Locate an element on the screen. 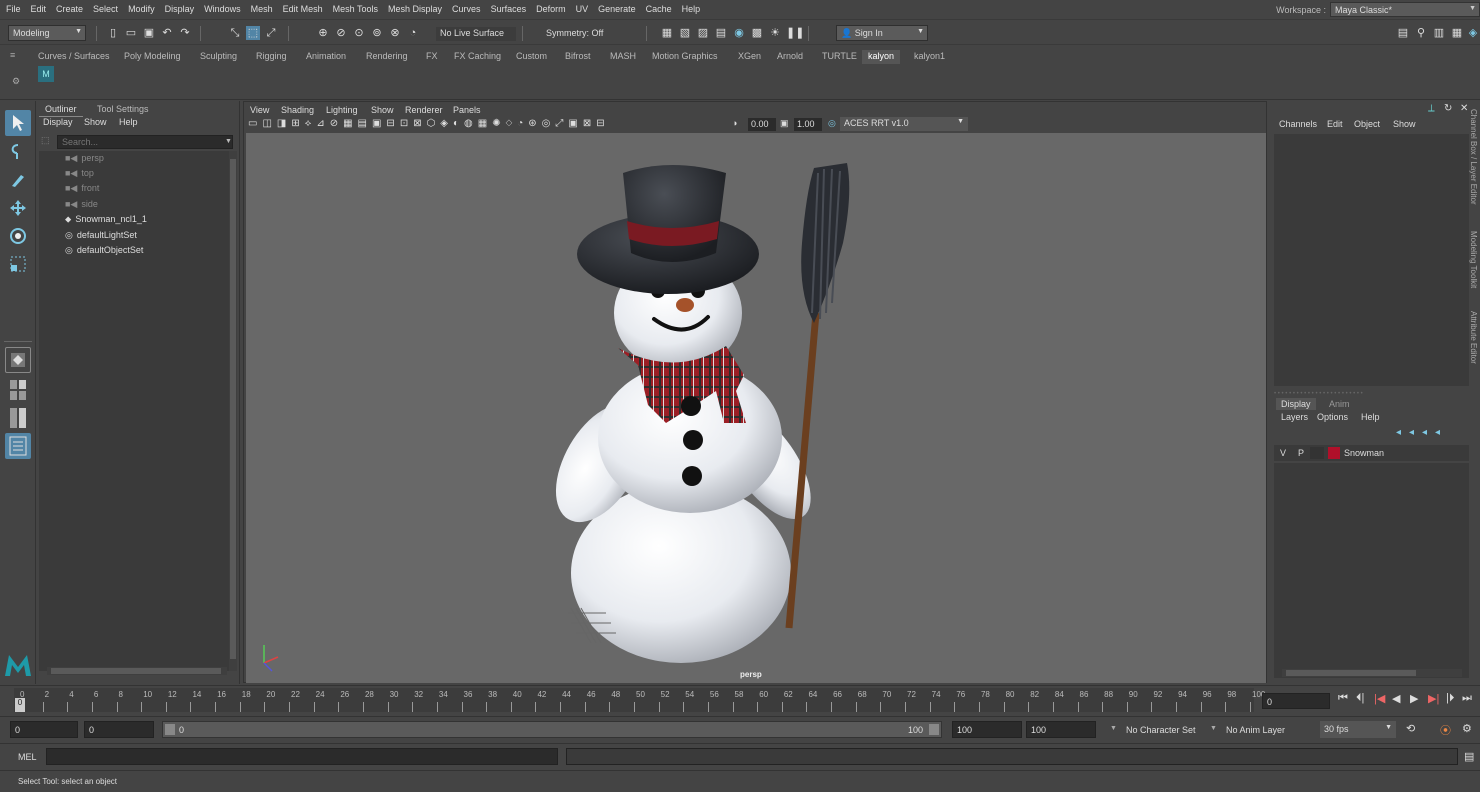 The width and height of the screenshot is (1480, 792). menu-cache: Cache is located at coordinates (658, 7).